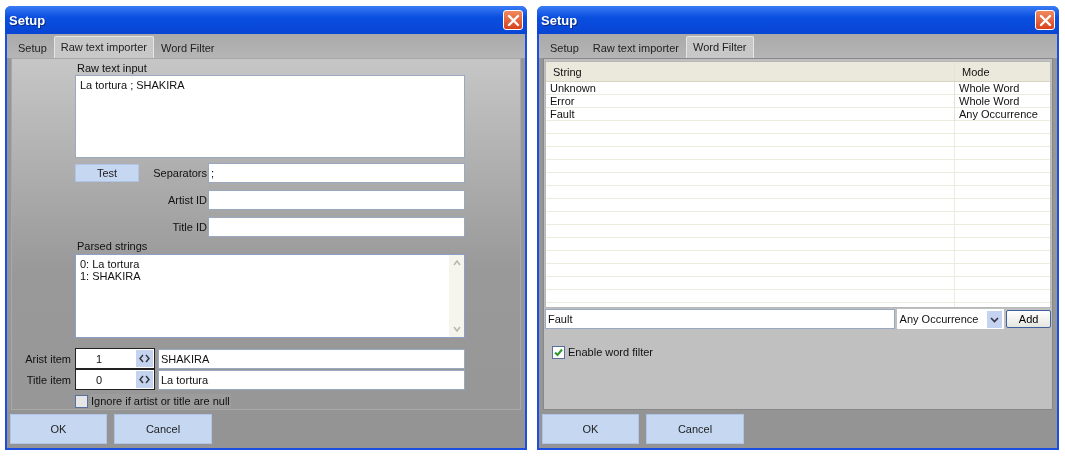 This screenshot has width=1065, height=456. Describe the element at coordinates (336, 173) in the screenshot. I see `input-field: ;` at that location.